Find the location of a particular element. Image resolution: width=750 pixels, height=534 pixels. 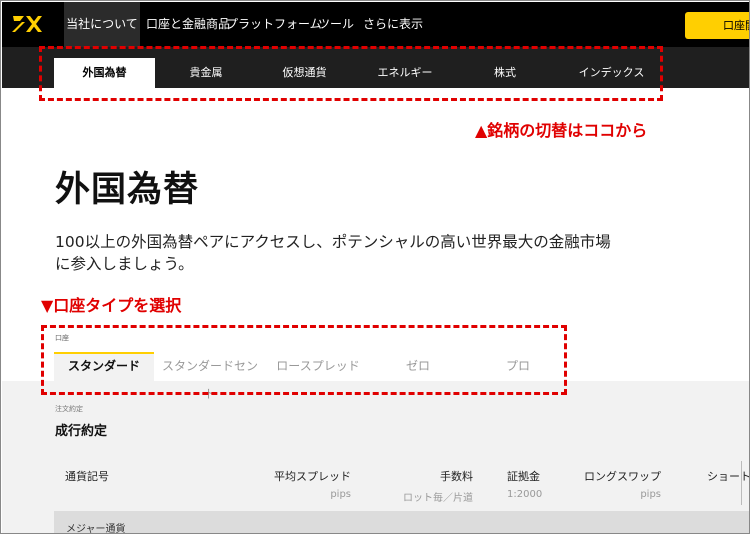

open-account-button: 口座開設 is located at coordinates (717, 25).